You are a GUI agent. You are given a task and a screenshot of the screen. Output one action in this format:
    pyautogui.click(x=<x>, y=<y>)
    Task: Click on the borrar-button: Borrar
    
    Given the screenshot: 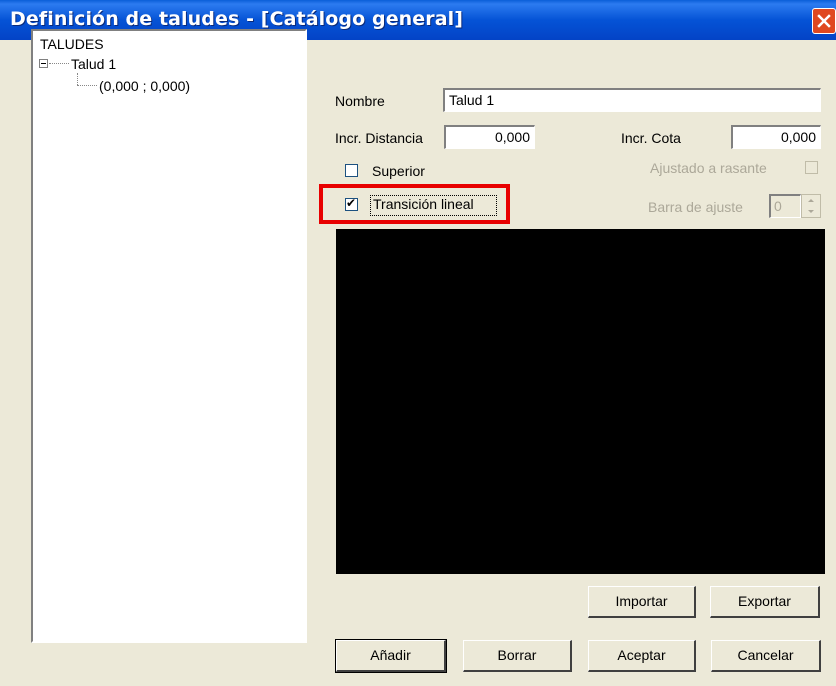 What is the action you would take?
    pyautogui.click(x=517, y=656)
    